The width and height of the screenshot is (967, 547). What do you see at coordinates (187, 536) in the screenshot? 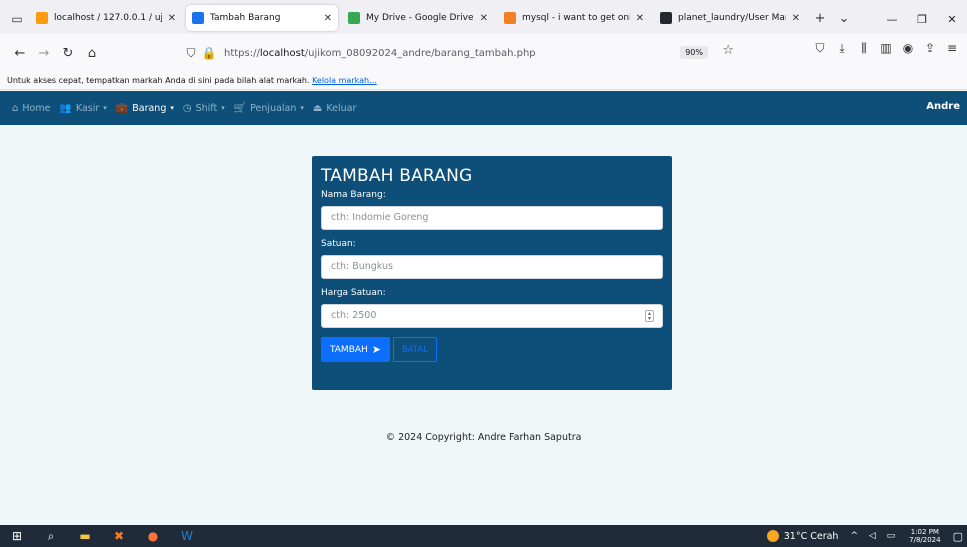
I see `word-icon: W` at bounding box center [187, 536].